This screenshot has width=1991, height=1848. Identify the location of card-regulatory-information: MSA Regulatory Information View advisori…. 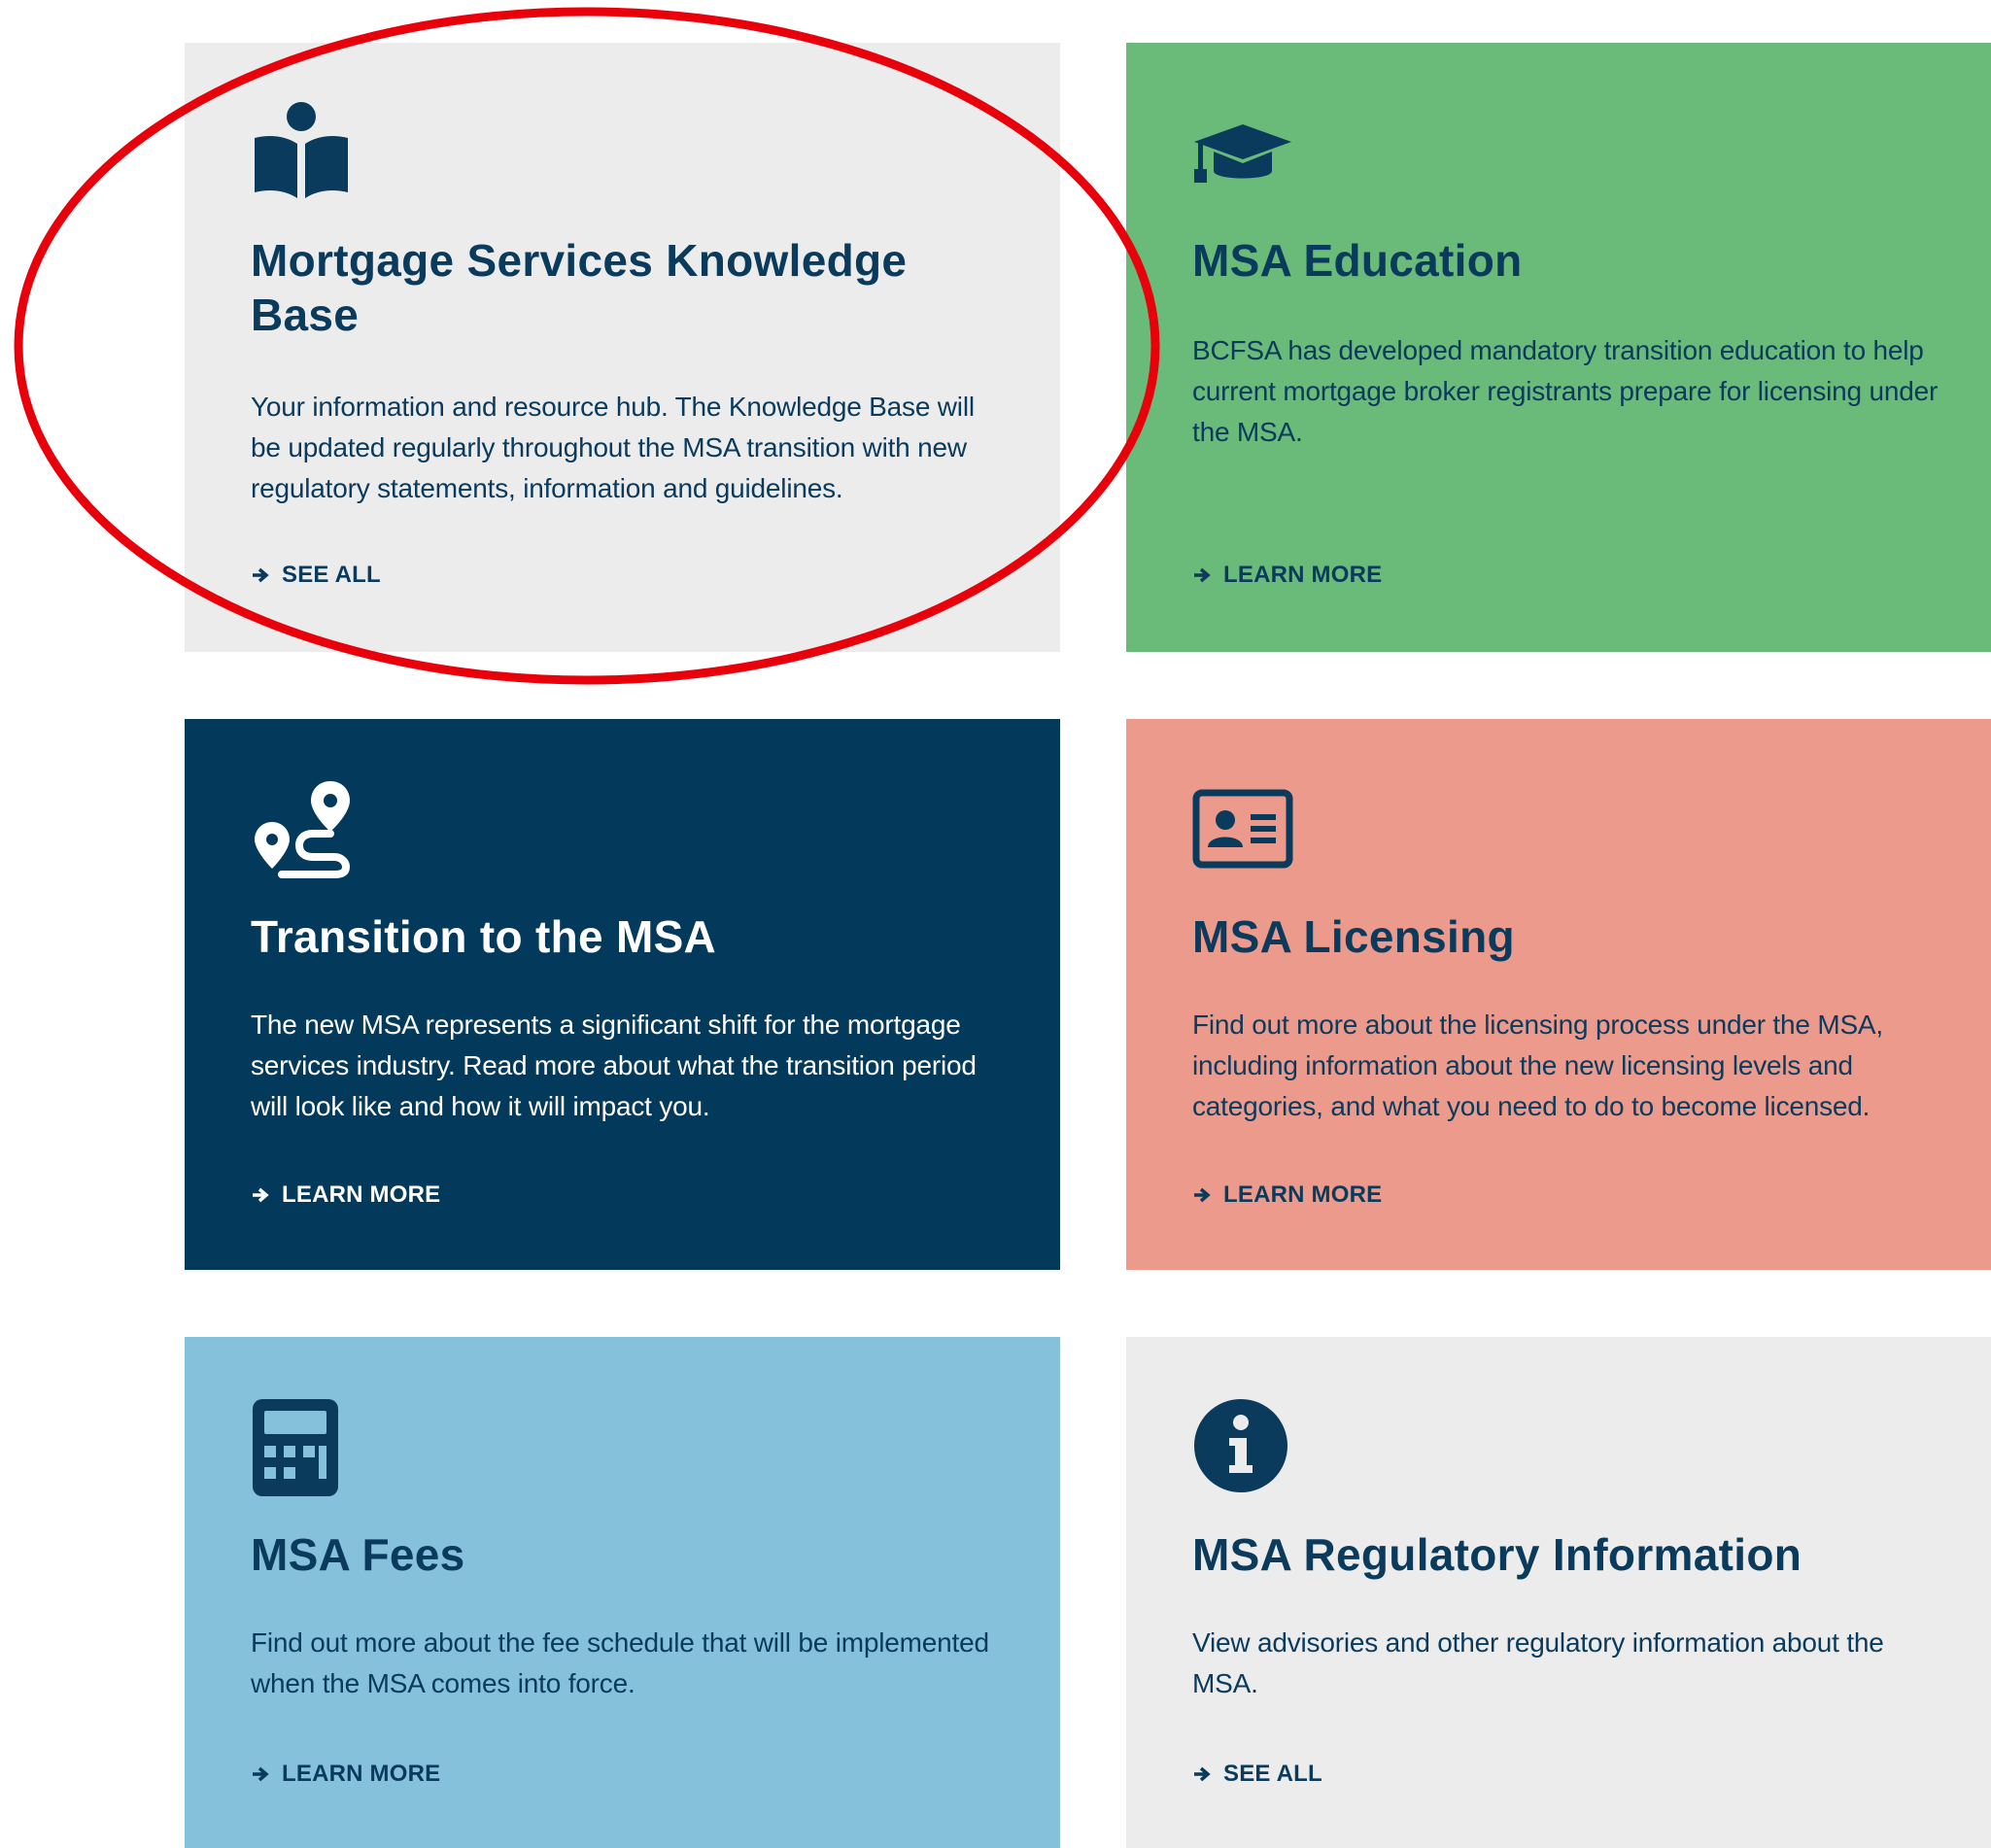
(1558, 1592).